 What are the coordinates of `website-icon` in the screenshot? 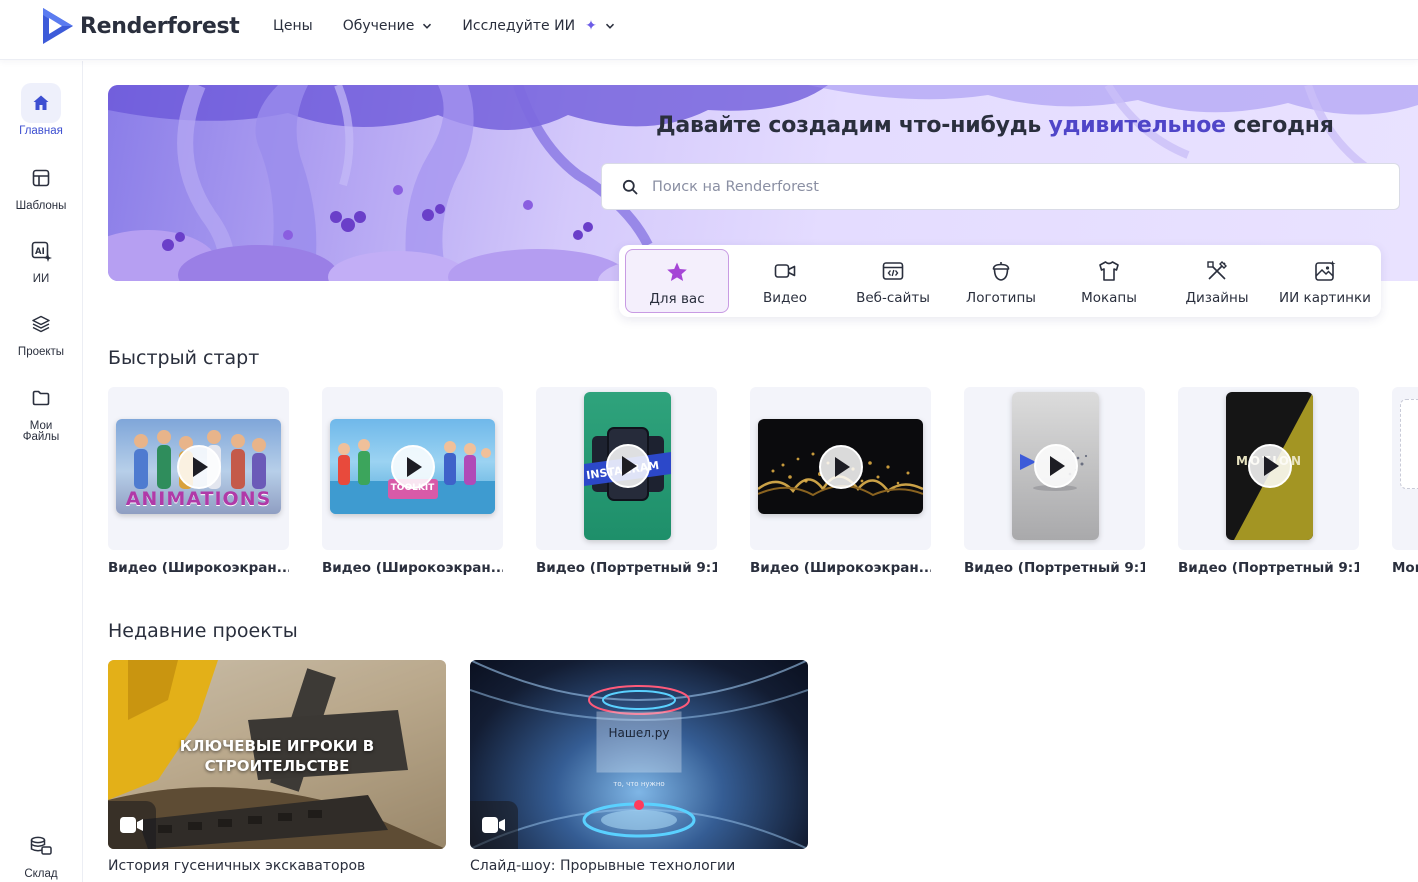 It's located at (893, 271).